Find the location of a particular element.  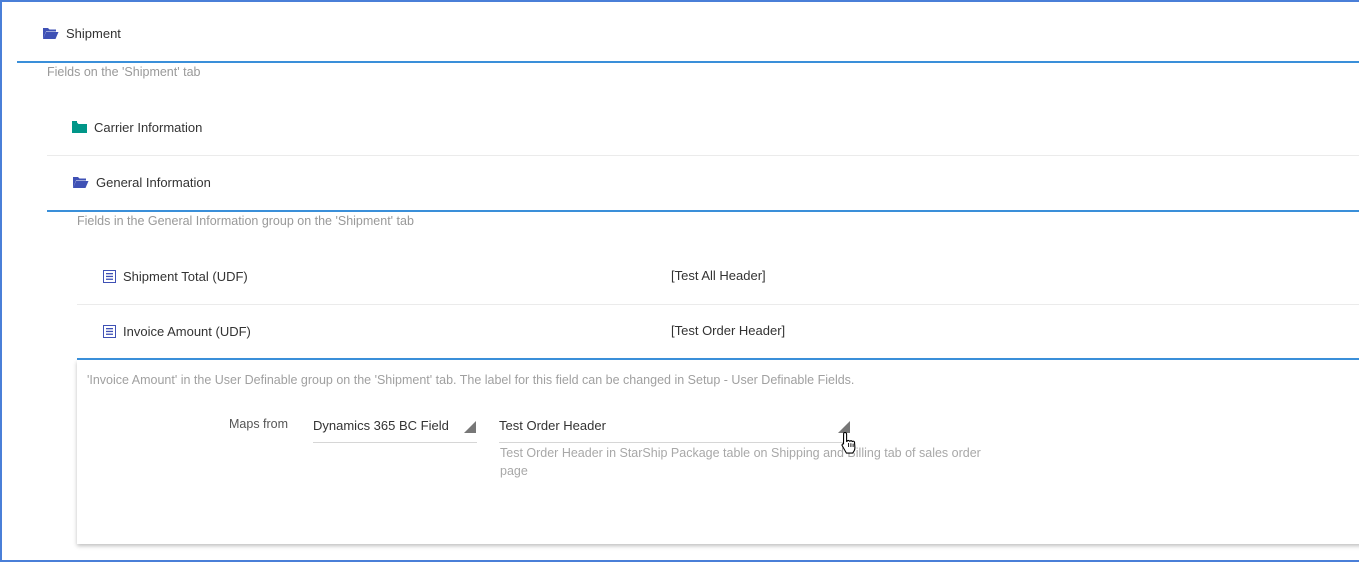

tree-node-carrier-information: Carrier Information is located at coordinates (137, 127).